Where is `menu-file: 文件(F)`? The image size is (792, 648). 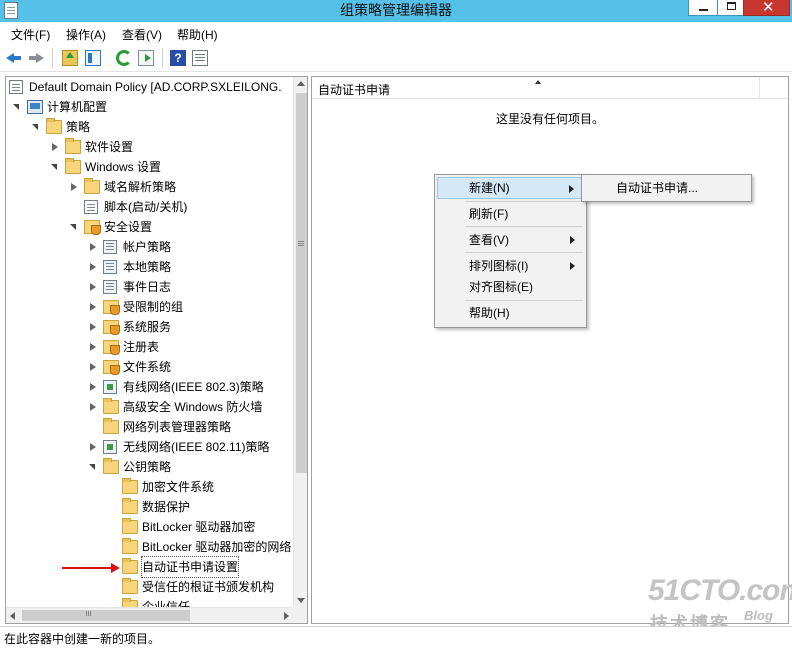 menu-file: 文件(F) is located at coordinates (30, 34).